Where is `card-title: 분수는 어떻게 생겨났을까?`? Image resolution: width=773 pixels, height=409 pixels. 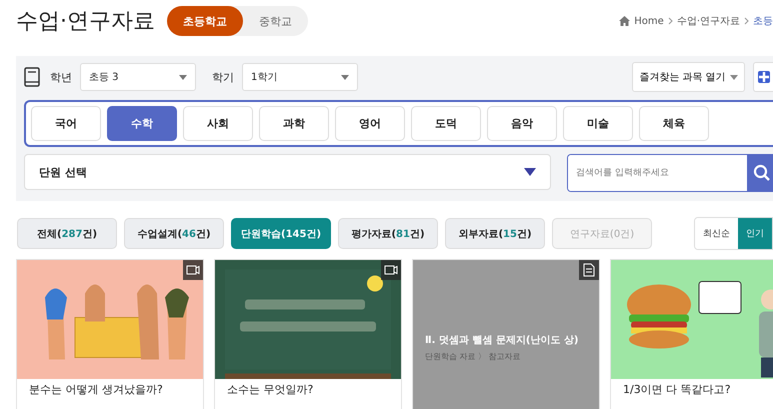 card-title: 분수는 어떻게 생겨났을까? is located at coordinates (96, 389).